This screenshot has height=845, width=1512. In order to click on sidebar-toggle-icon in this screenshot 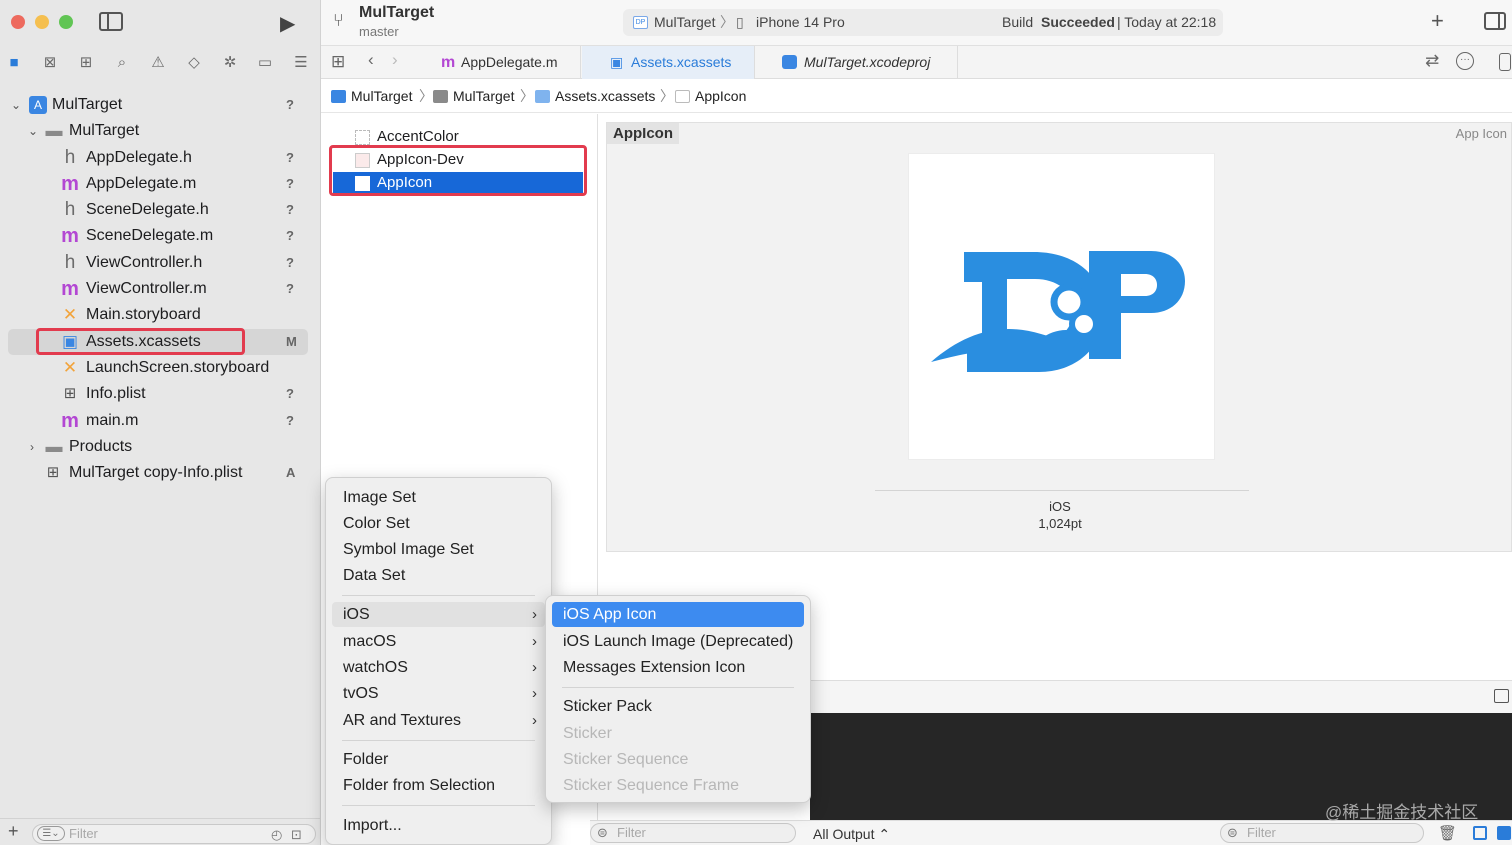, I will do `click(111, 21)`.